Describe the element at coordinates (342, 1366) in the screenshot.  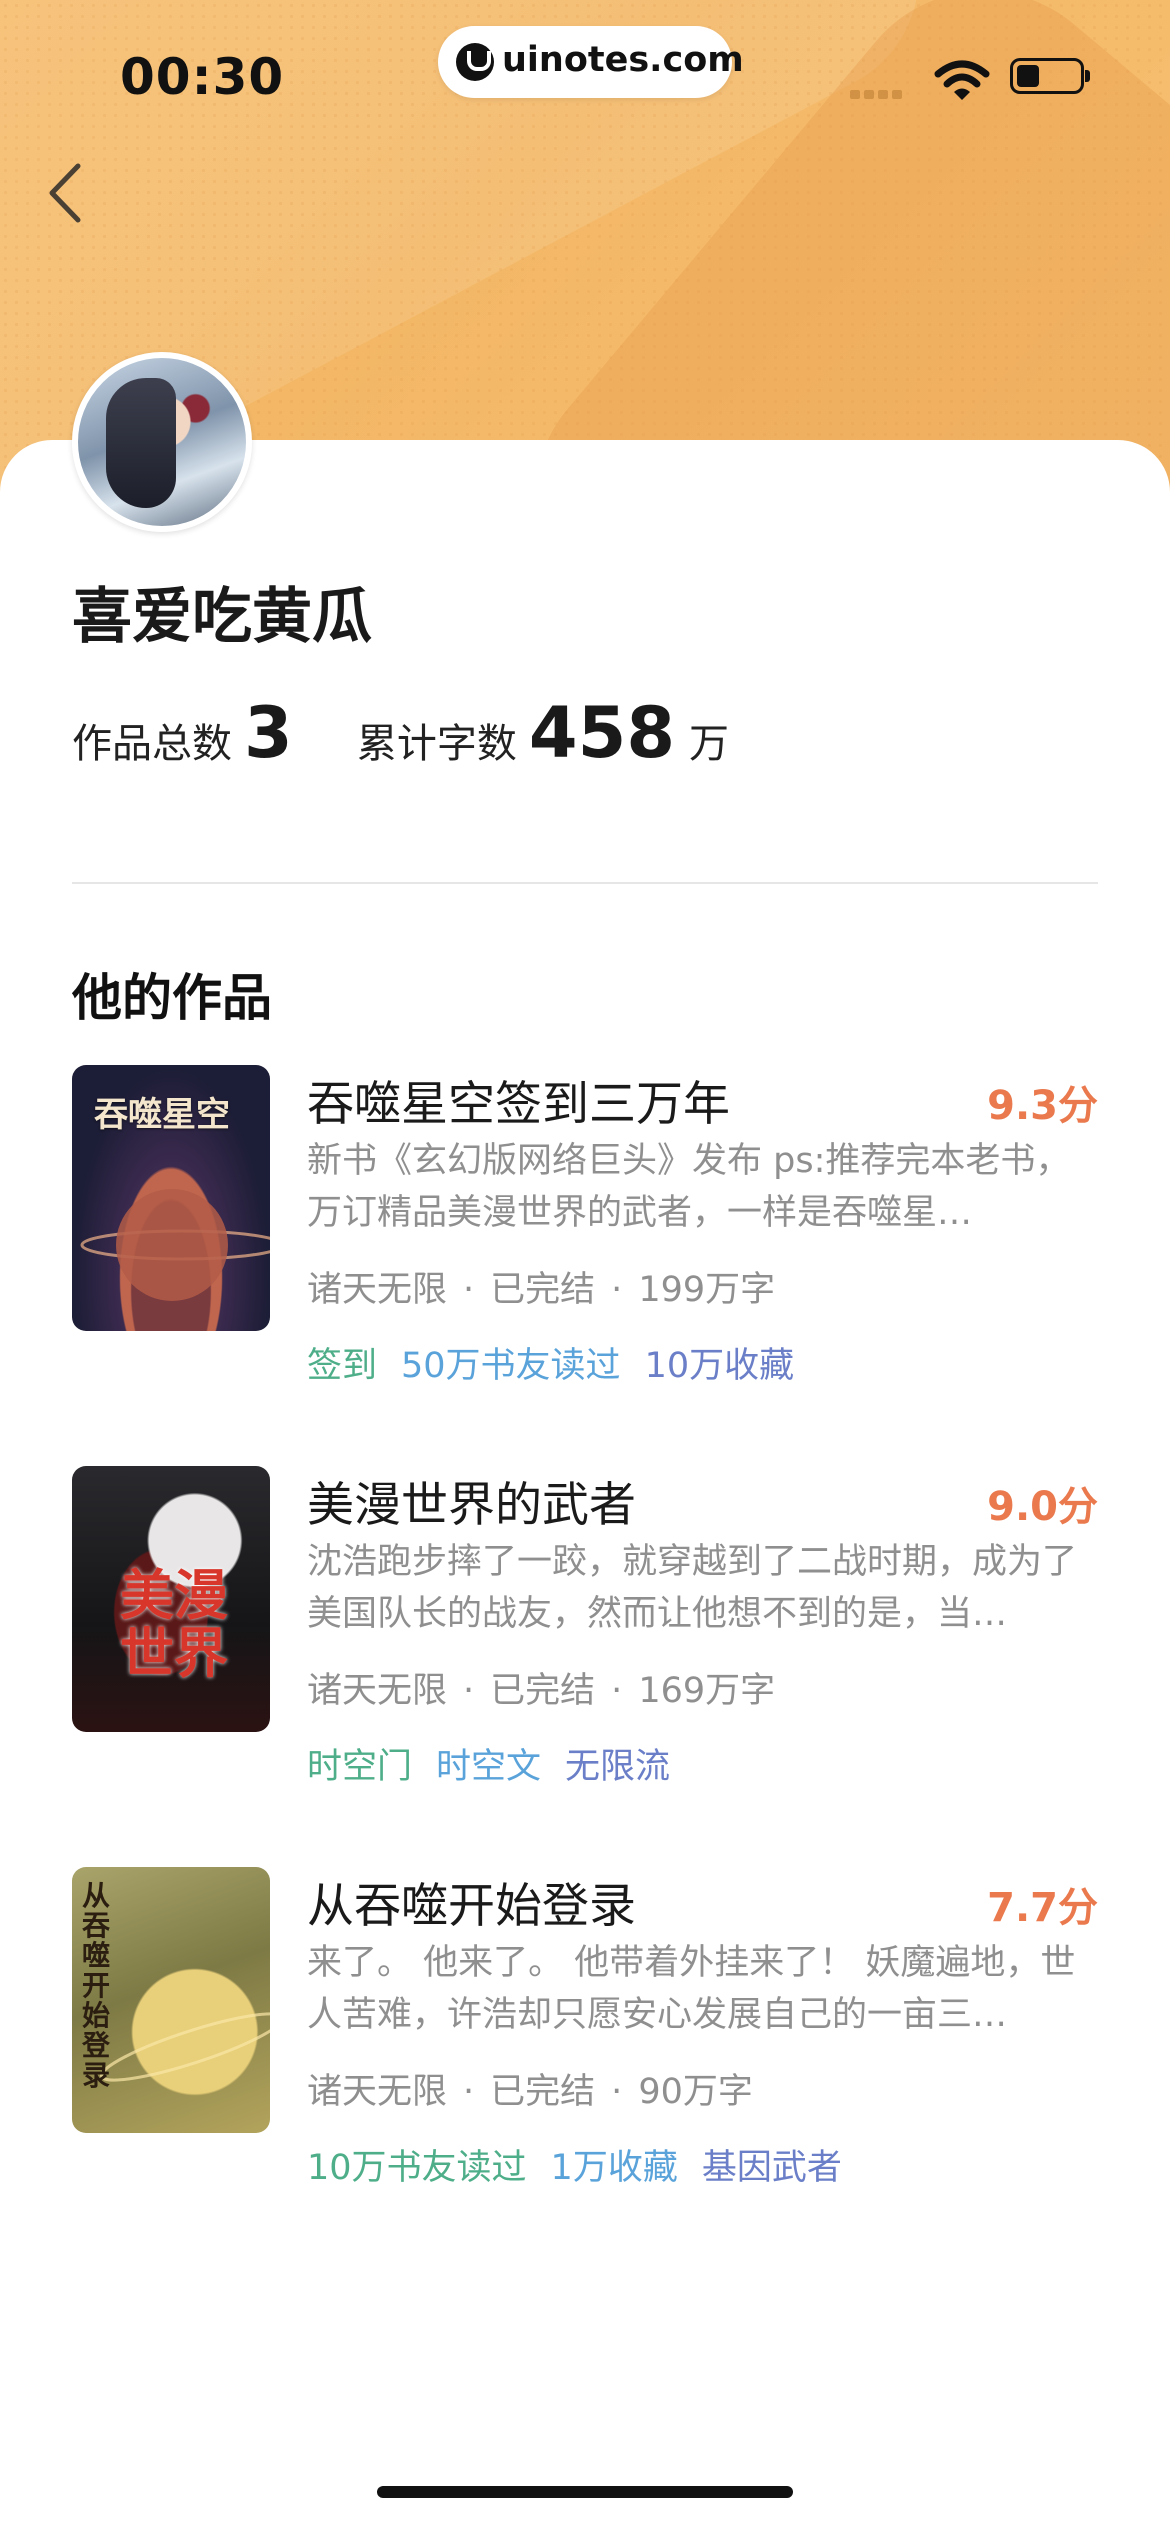
I see `work-tag: 签到` at that location.